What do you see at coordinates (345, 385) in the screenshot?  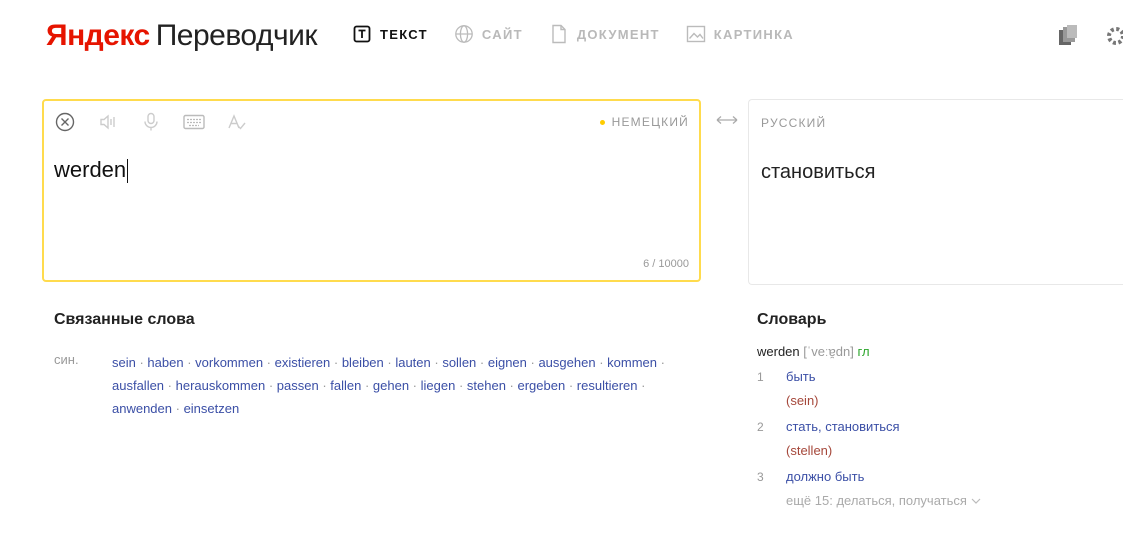 I see `synonym-link: fallen` at bounding box center [345, 385].